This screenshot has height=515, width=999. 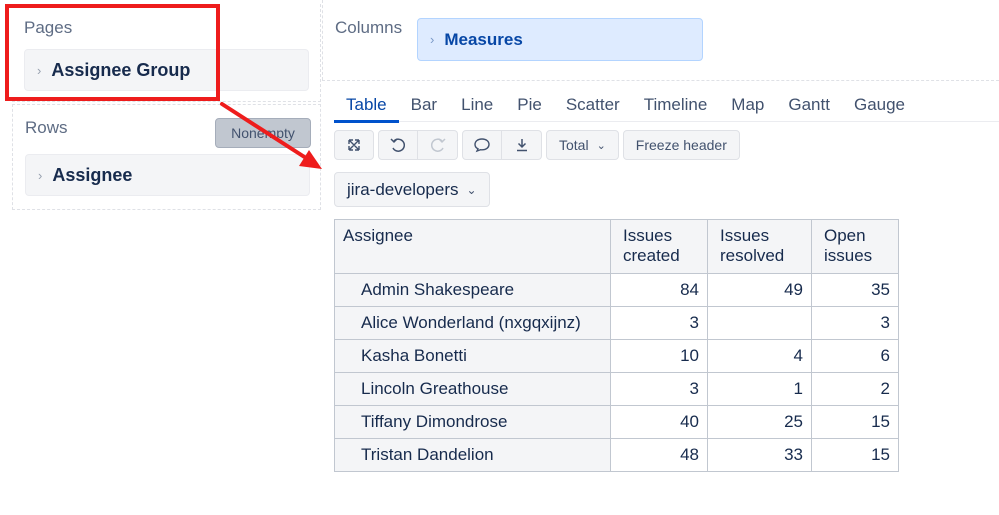 I want to click on download-button, so click(x=522, y=145).